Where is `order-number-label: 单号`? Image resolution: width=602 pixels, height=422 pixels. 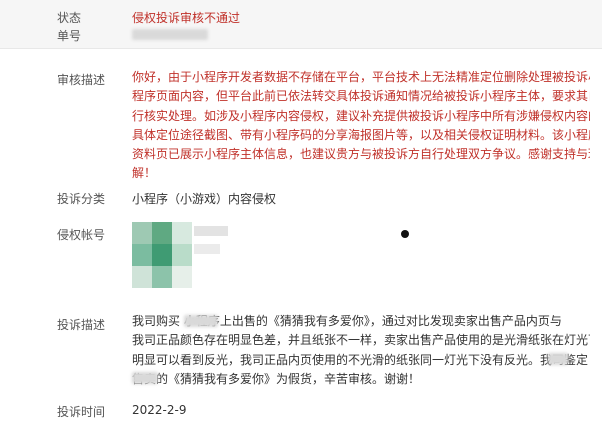 order-number-label: 单号 is located at coordinates (69, 36).